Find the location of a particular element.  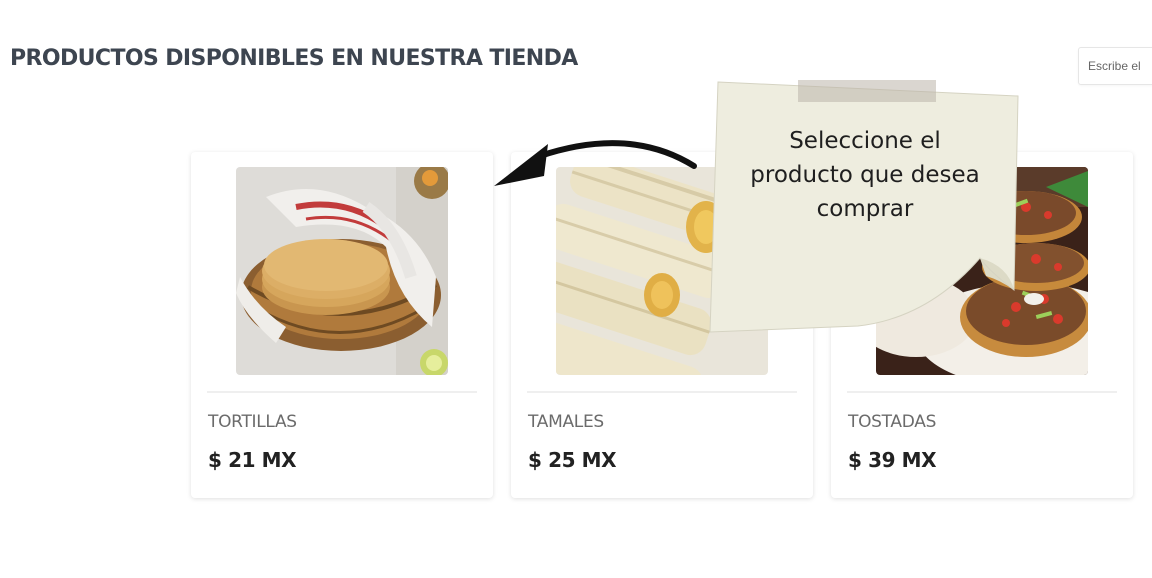

product-image-tortillas is located at coordinates (342, 271).